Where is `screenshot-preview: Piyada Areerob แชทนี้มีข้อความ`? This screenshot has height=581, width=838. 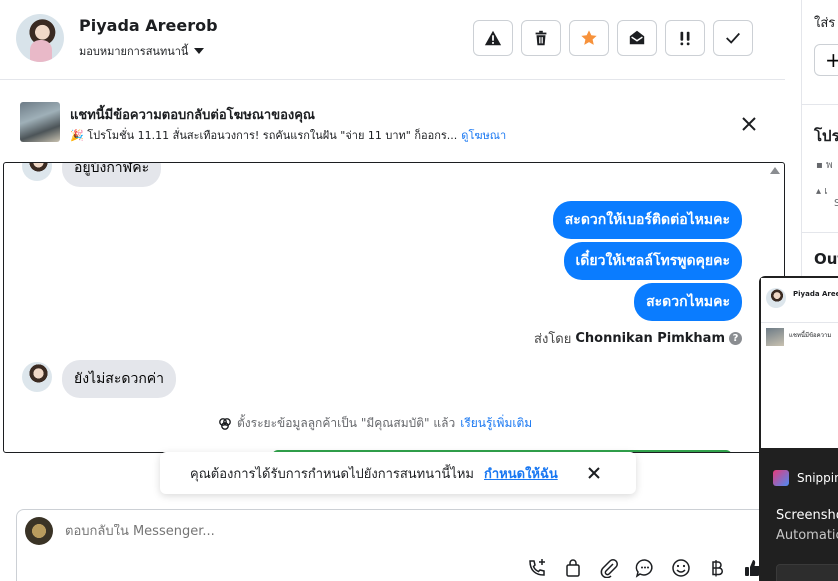 screenshot-preview: Piyada Areerob แชทนี้มีข้อความ is located at coordinates (799, 363).